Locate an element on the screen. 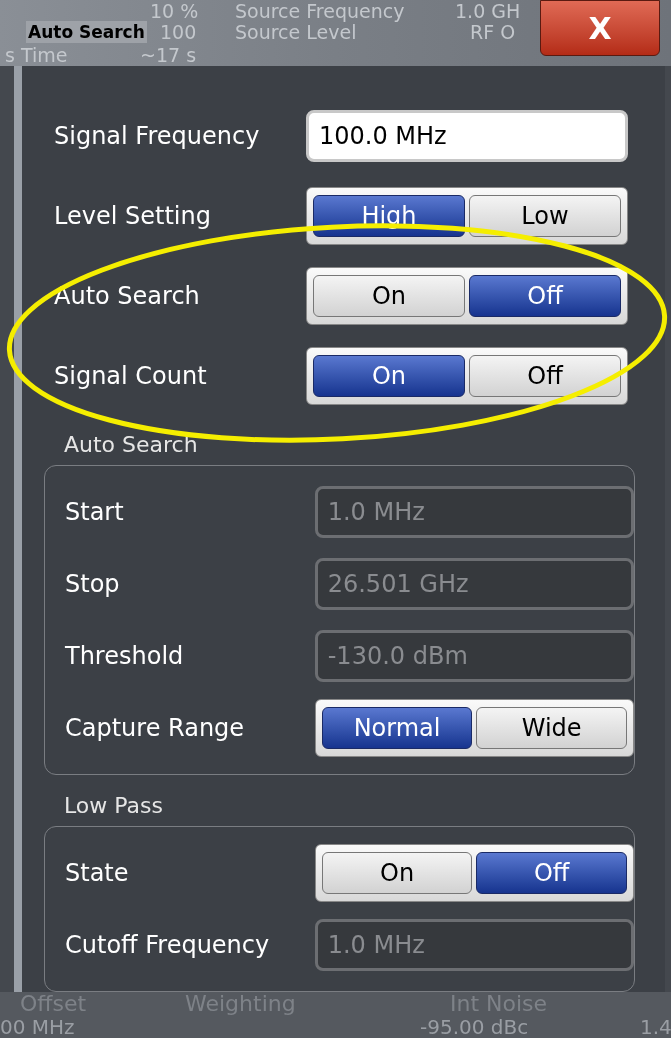  background-text: s Time is located at coordinates (36, 55).